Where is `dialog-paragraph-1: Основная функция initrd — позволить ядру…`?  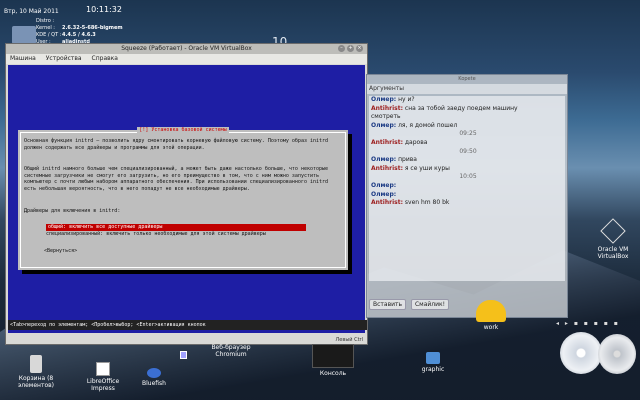
dialog-paragraph-1: Основная функция initrd — позволить ядру… is located at coordinates (176, 144).